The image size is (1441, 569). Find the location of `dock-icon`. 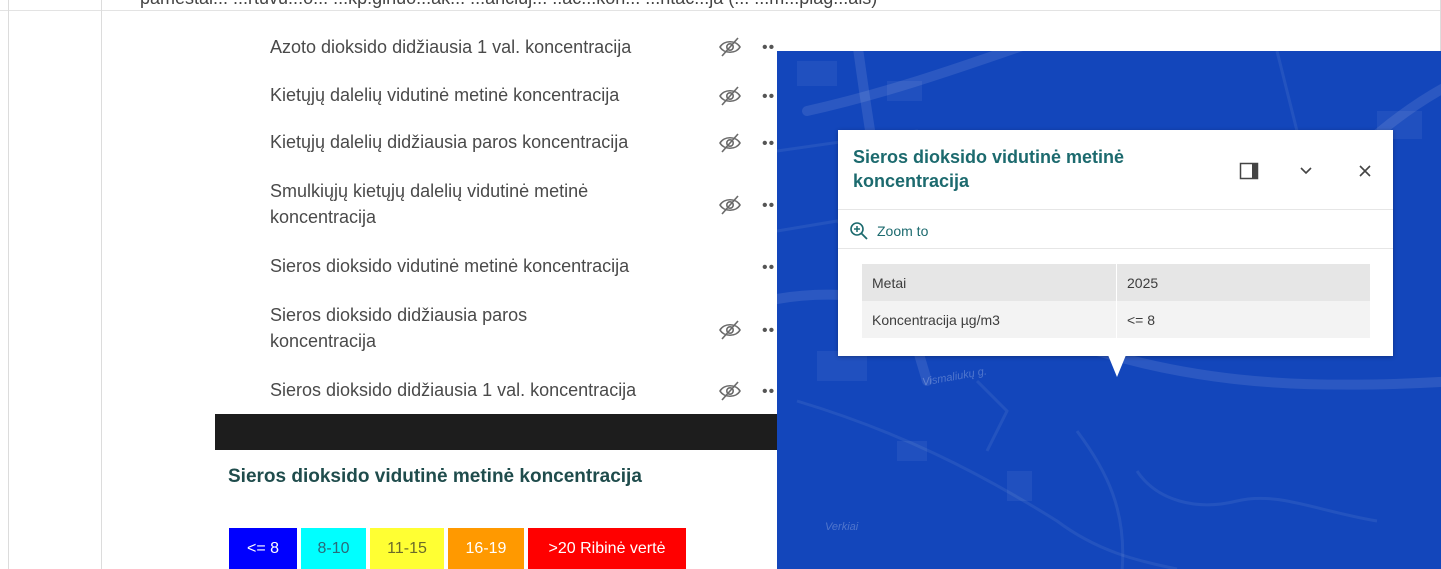

dock-icon is located at coordinates (1249, 171).